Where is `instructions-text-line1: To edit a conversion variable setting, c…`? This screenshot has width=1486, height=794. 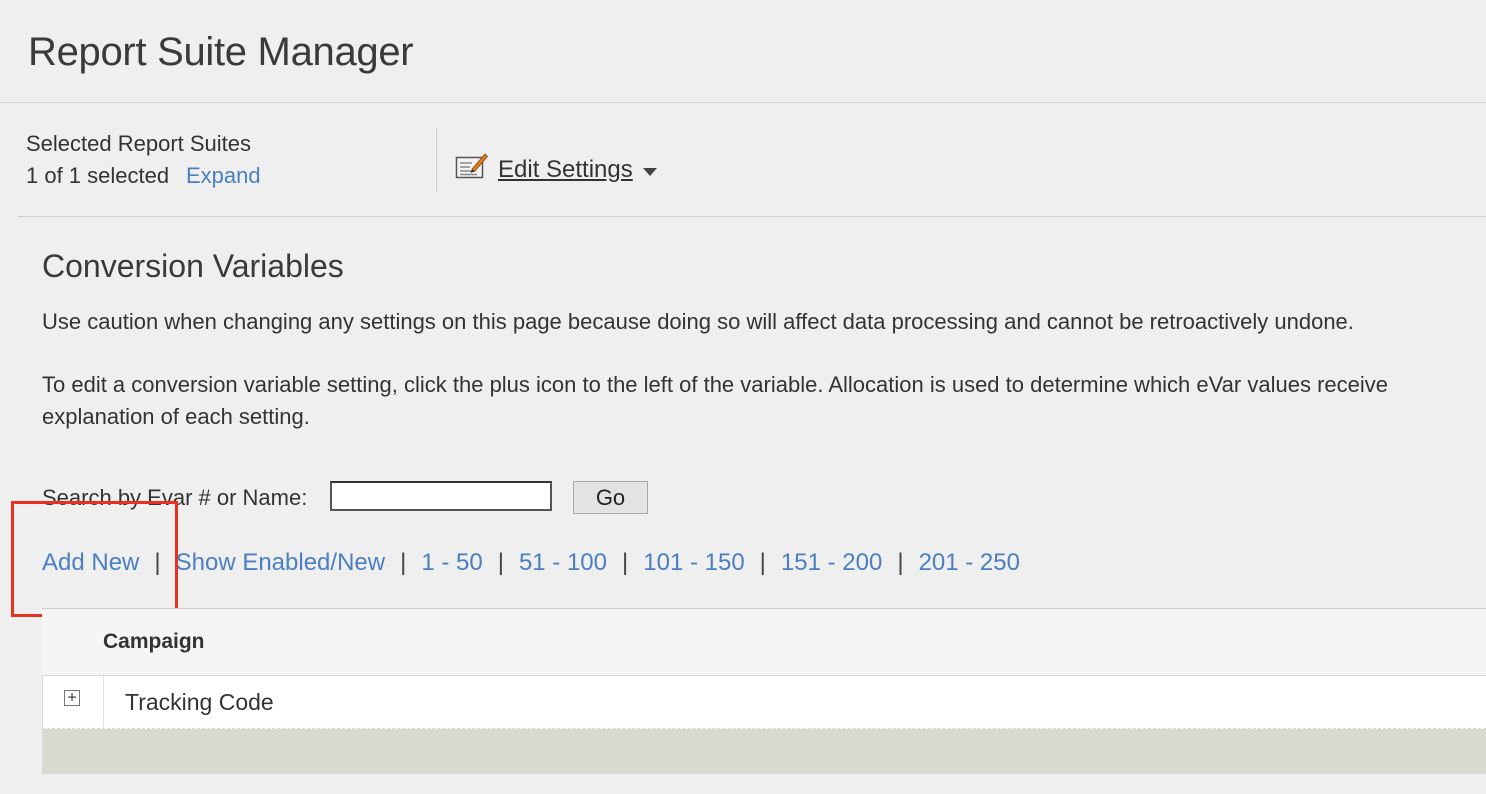 instructions-text-line1: To edit a conversion variable setting, c… is located at coordinates (715, 384).